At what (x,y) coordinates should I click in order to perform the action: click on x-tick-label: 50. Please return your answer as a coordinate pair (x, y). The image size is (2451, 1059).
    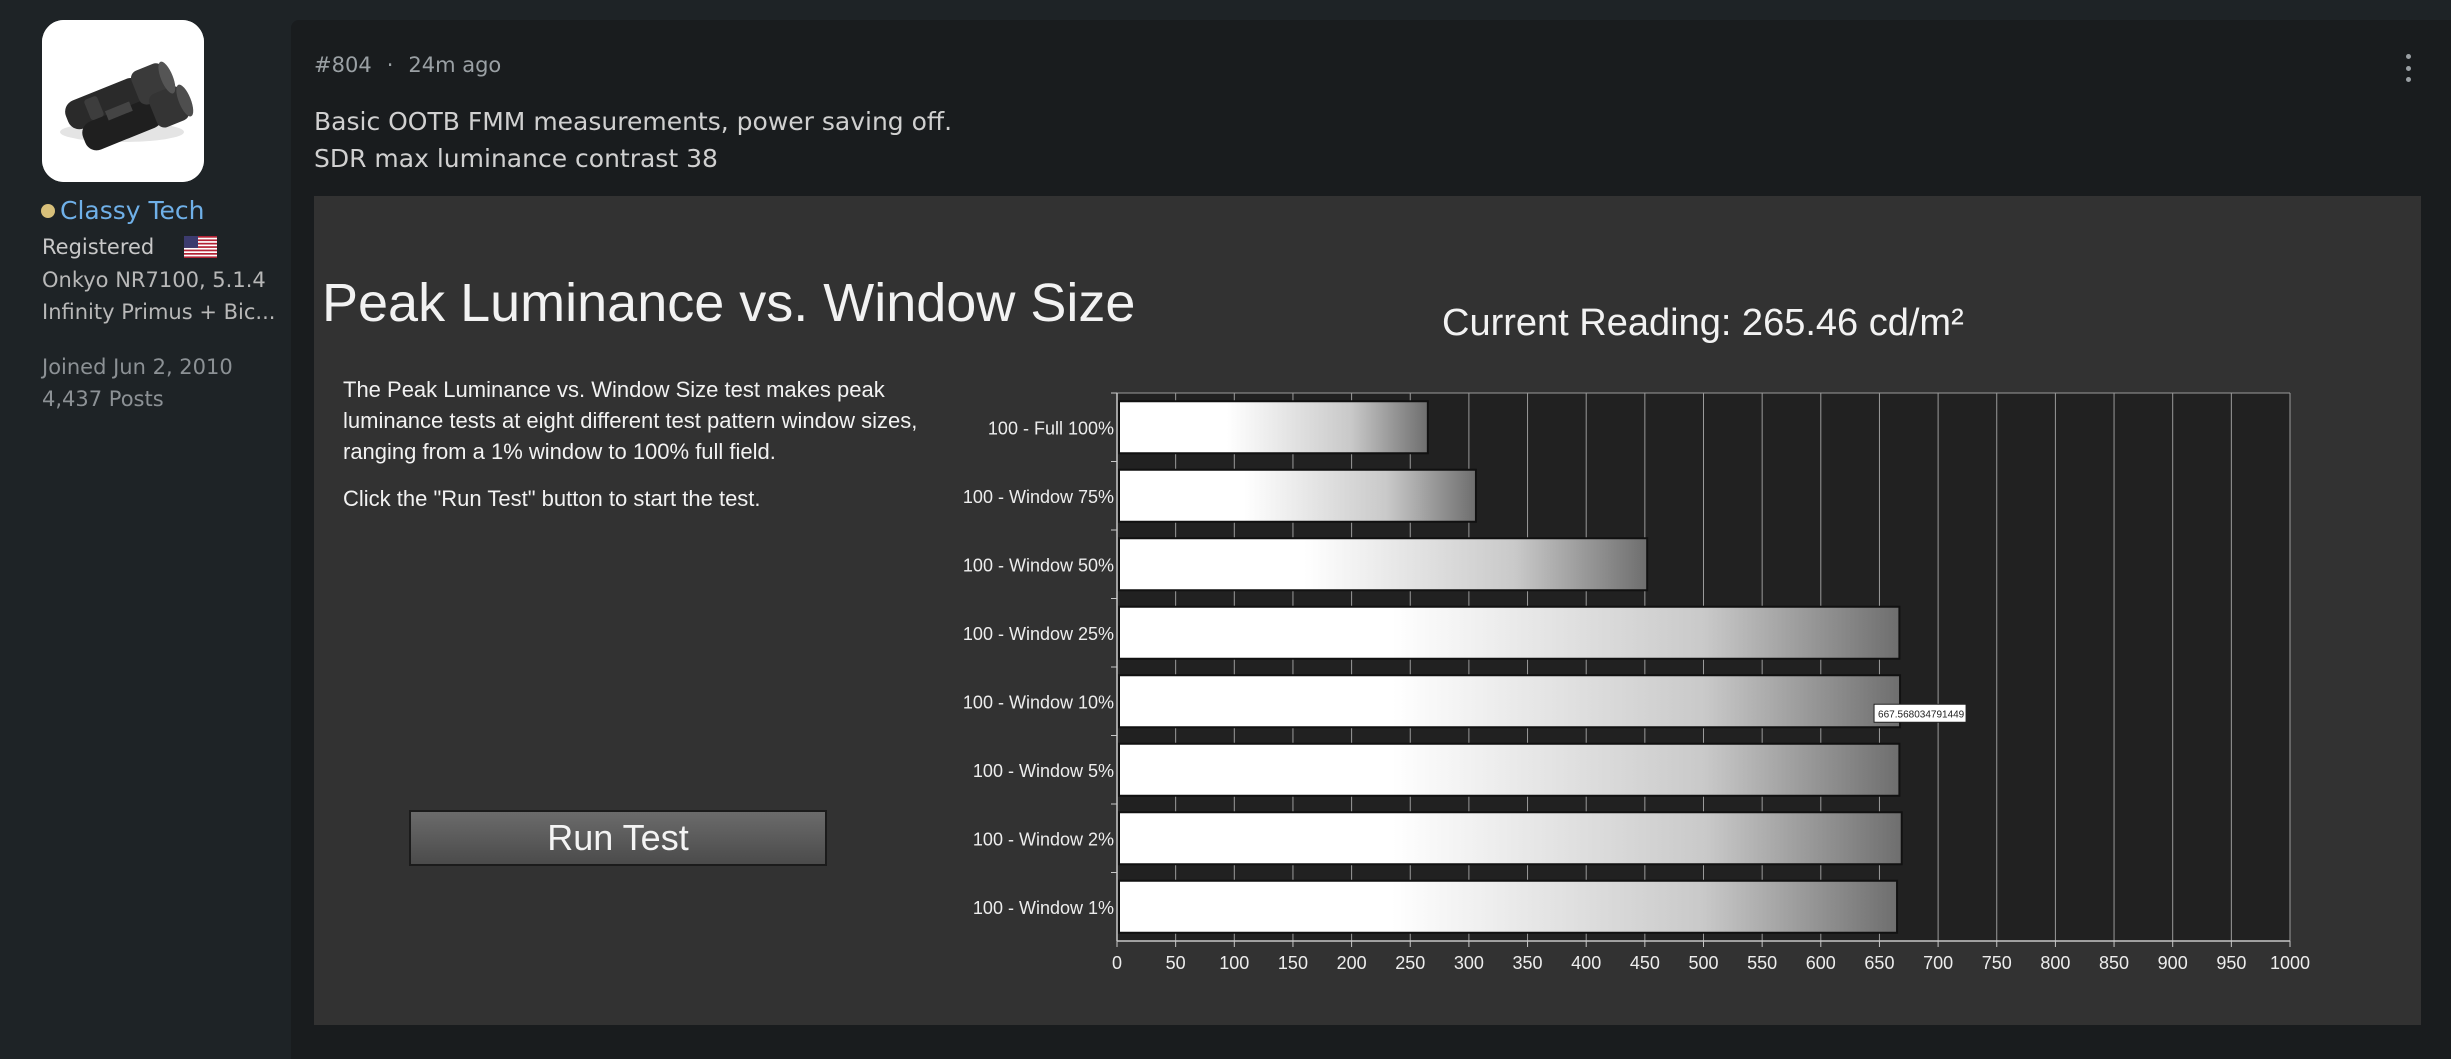
    Looking at the image, I should click on (1176, 963).